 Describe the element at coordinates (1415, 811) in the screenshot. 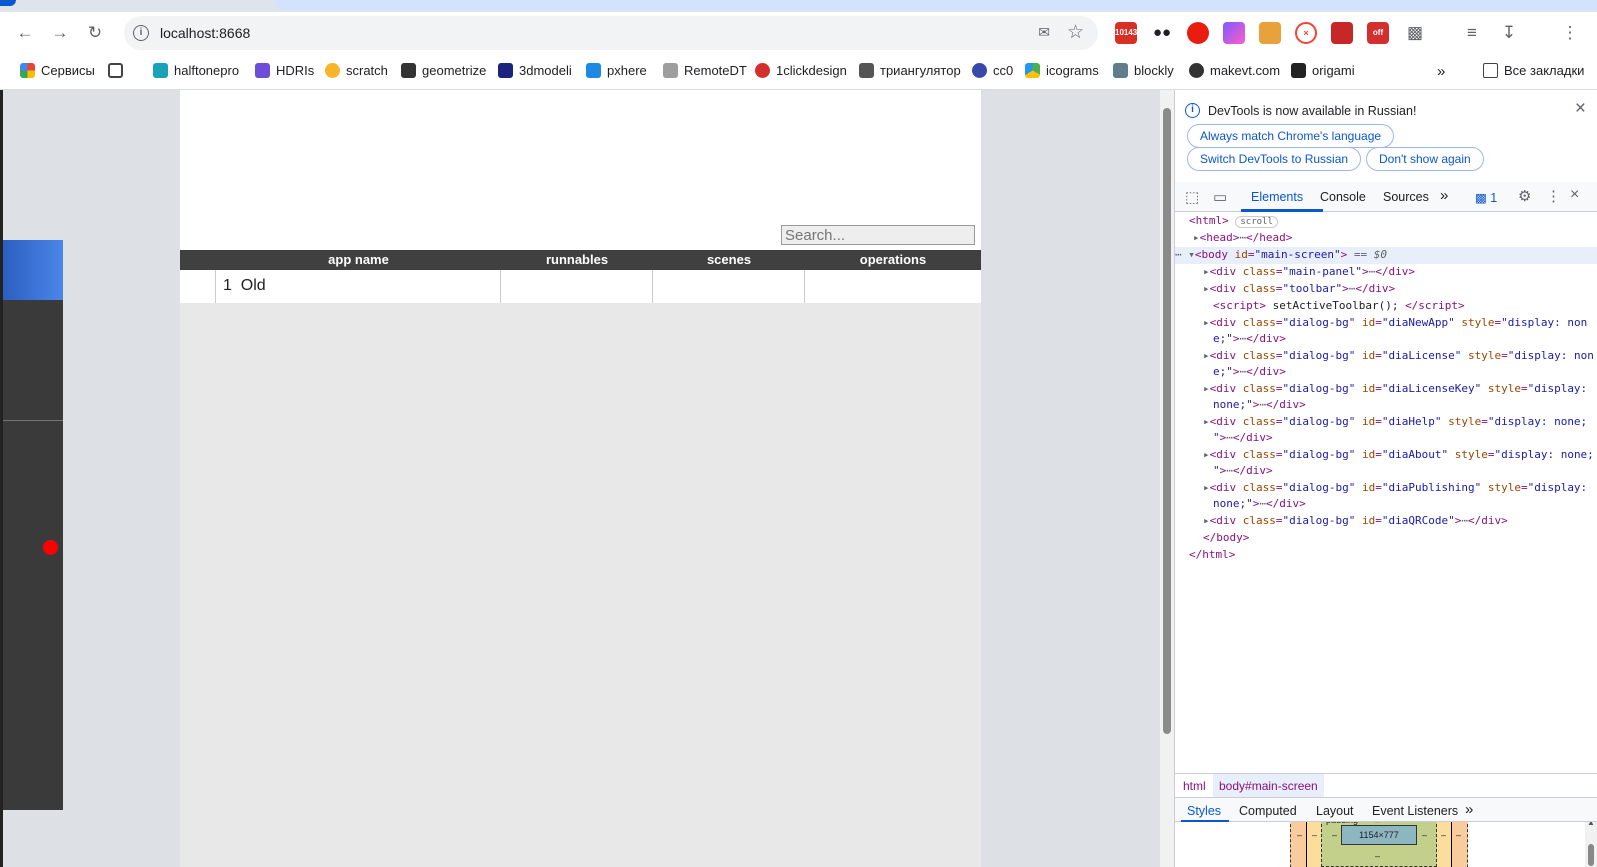

I see `tab-event-listeners: Event Listeners` at that location.